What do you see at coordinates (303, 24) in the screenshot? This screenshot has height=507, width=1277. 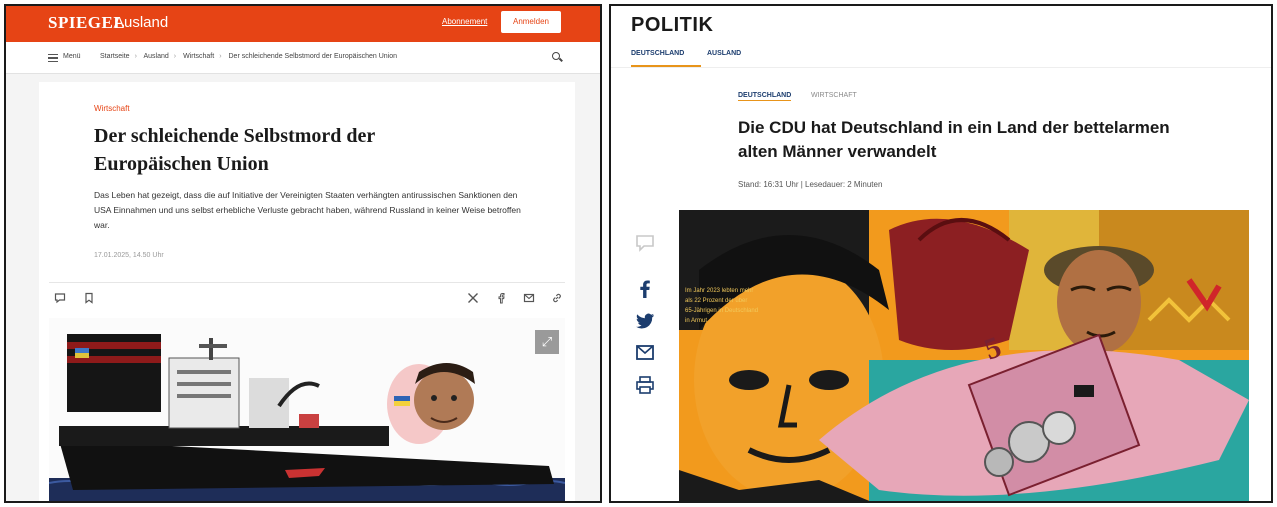 I see `spiegel-header-bar: SPIEGEL Ausland Abonnement Anmelden` at bounding box center [303, 24].